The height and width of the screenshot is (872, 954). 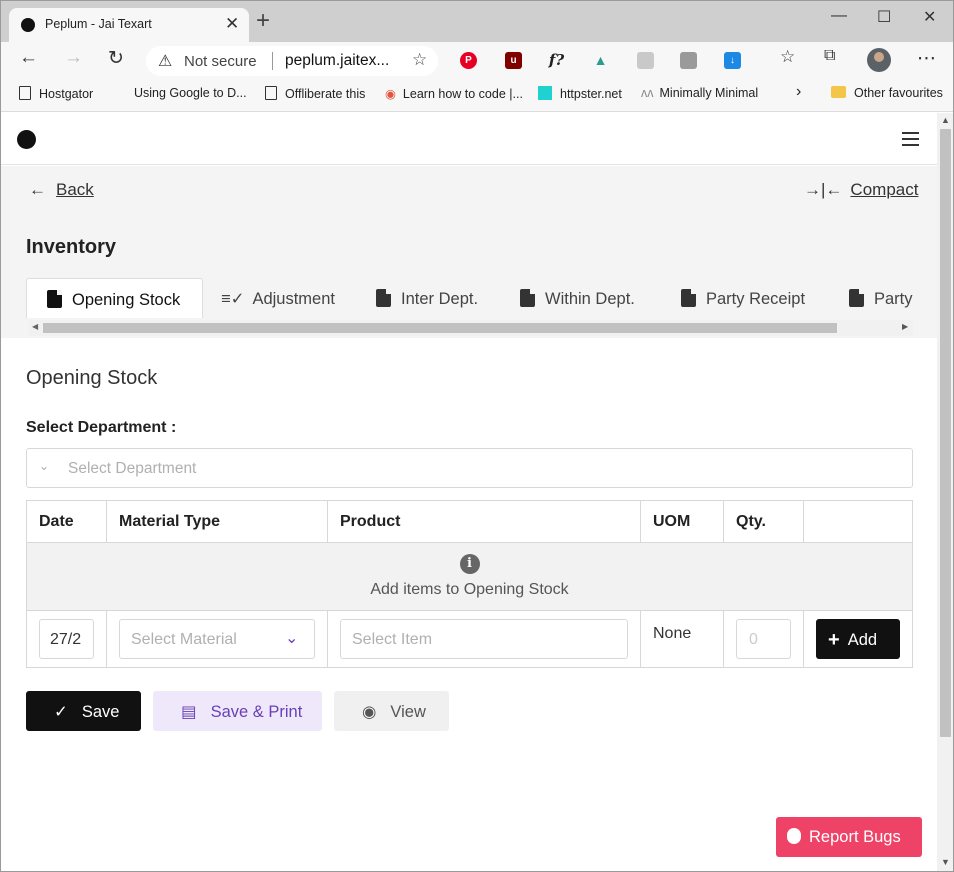 What do you see at coordinates (484, 521) in the screenshot?
I see `column-header-product: Product` at bounding box center [484, 521].